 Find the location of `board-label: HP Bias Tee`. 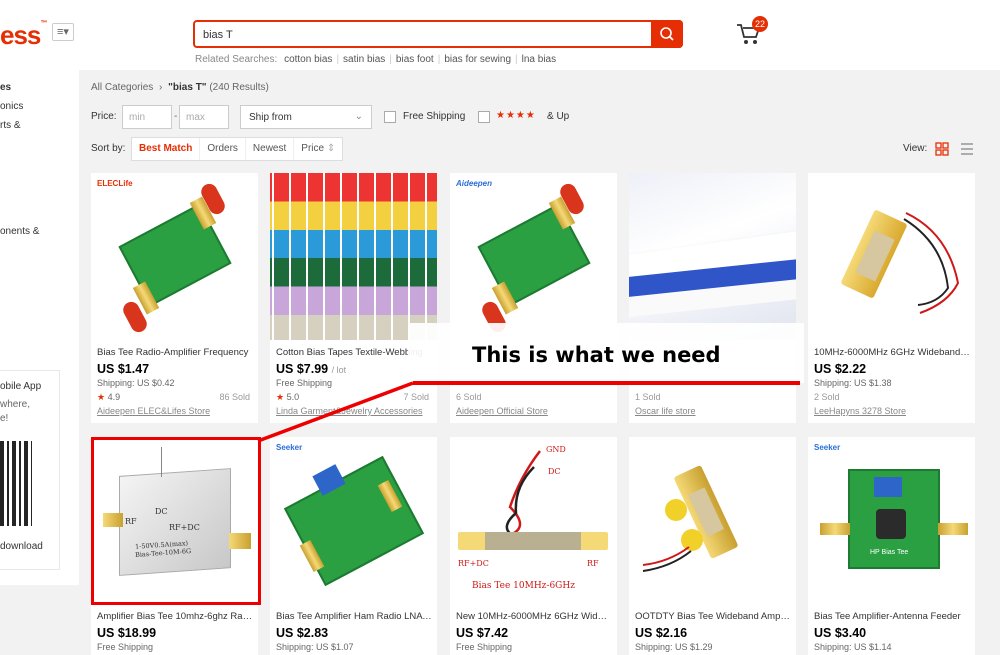

board-label: HP Bias Tee is located at coordinates (889, 552).